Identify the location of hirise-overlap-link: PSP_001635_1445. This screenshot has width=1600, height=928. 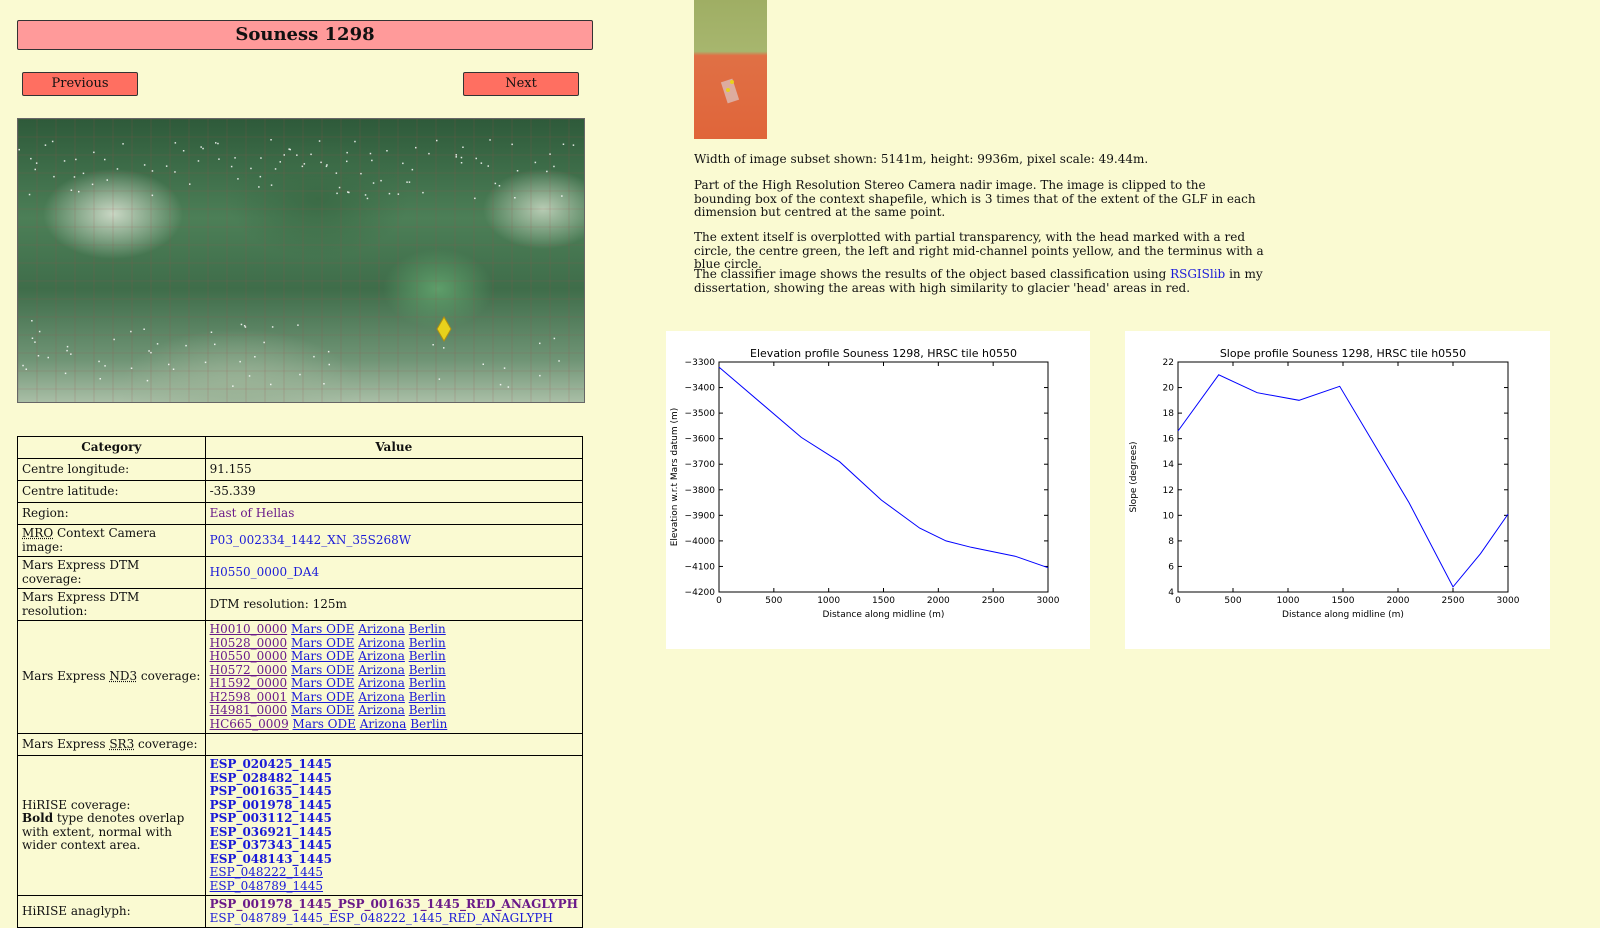
(271, 791).